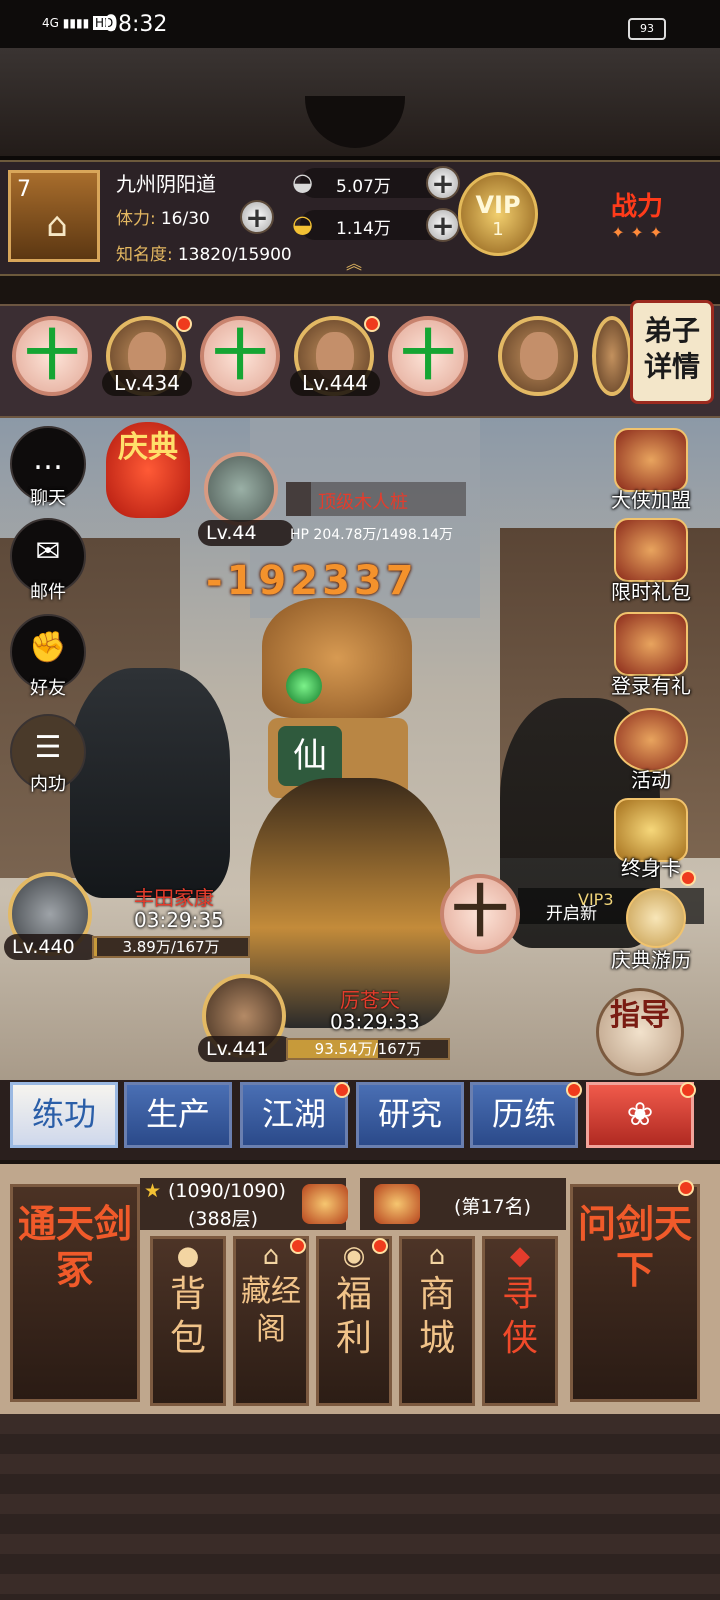  Describe the element at coordinates (372, 535) in the screenshot. I see `enemy-hp: HP 204.78万/1498.14万` at that location.